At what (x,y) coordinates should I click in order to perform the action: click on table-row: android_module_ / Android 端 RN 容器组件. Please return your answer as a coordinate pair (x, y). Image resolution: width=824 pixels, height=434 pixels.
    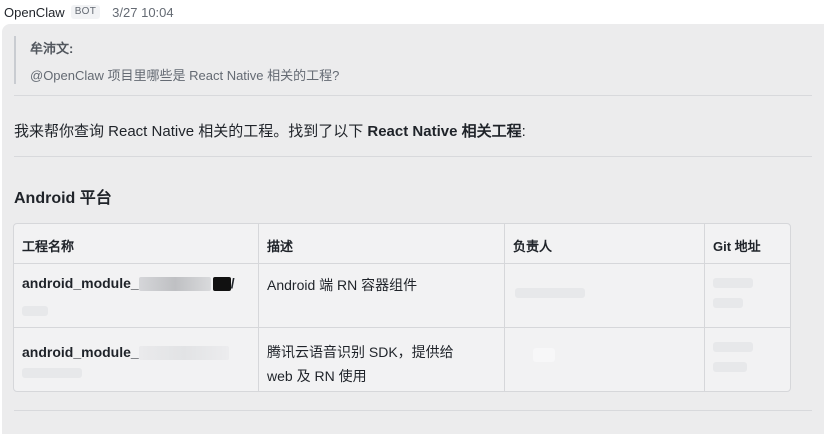
    Looking at the image, I should click on (402, 295).